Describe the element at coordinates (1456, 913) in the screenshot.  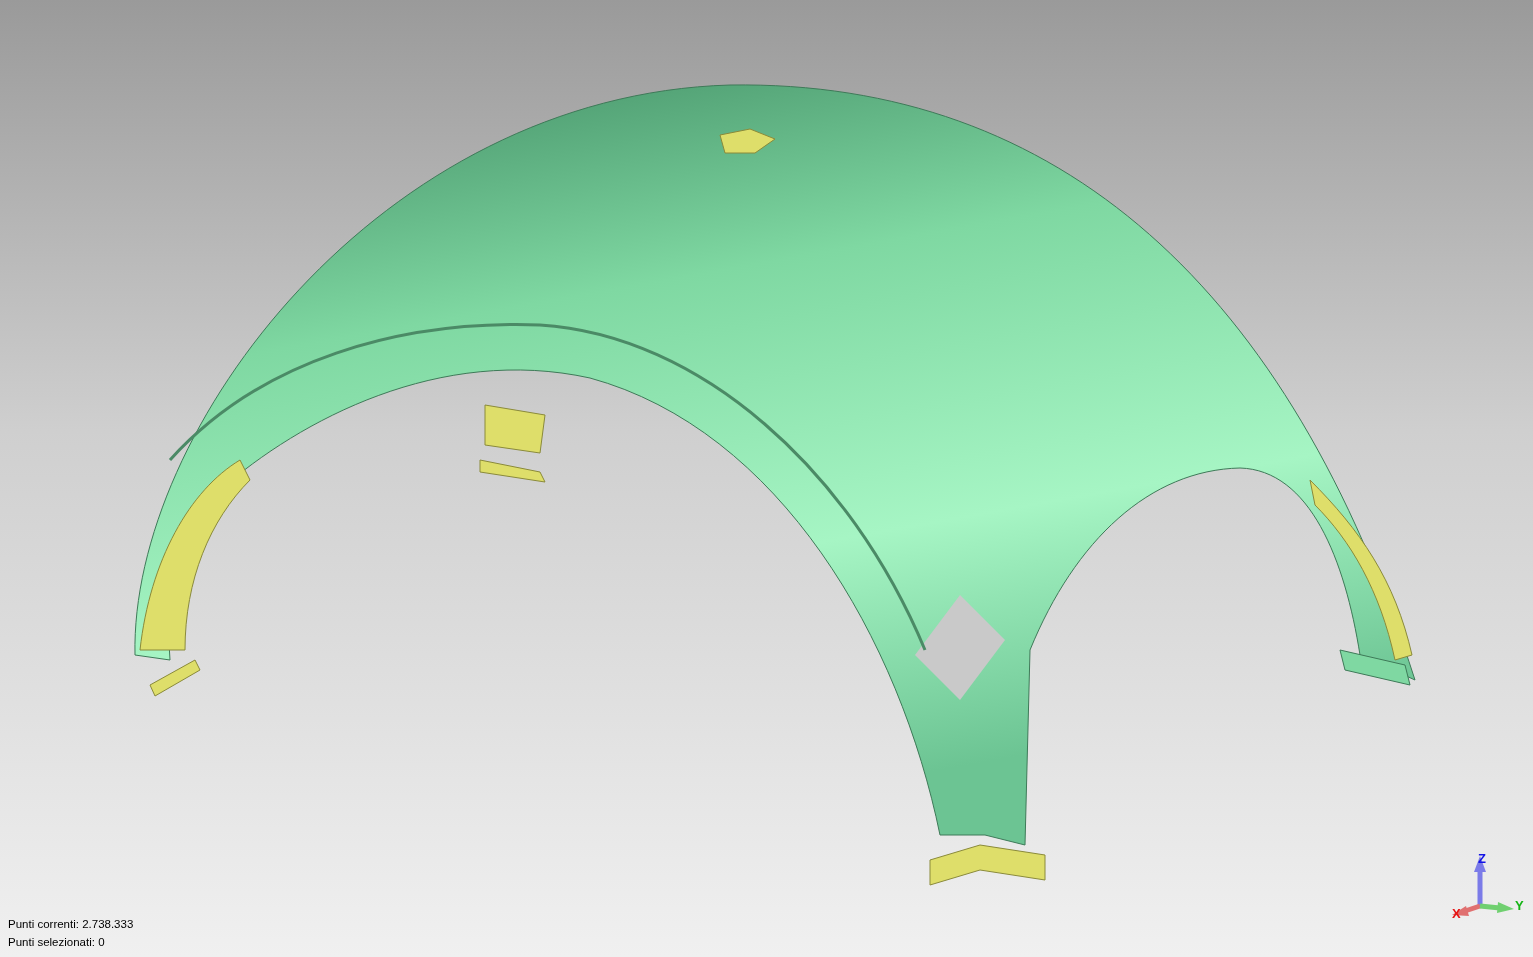
I see `axis-label: X` at that location.